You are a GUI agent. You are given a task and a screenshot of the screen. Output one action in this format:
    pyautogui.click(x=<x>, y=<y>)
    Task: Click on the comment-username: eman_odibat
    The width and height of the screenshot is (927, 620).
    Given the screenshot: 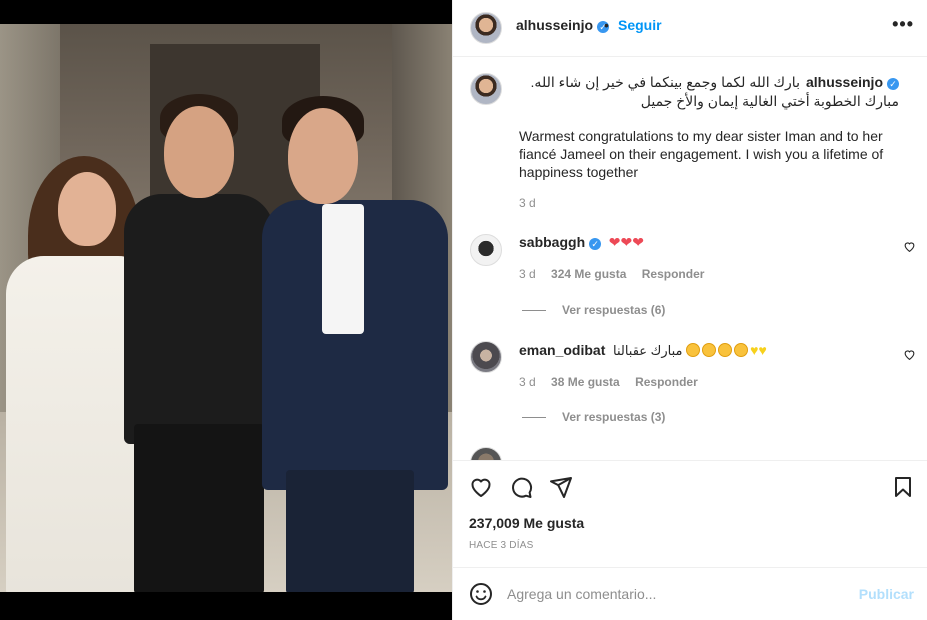 What is the action you would take?
    pyautogui.click(x=562, y=350)
    